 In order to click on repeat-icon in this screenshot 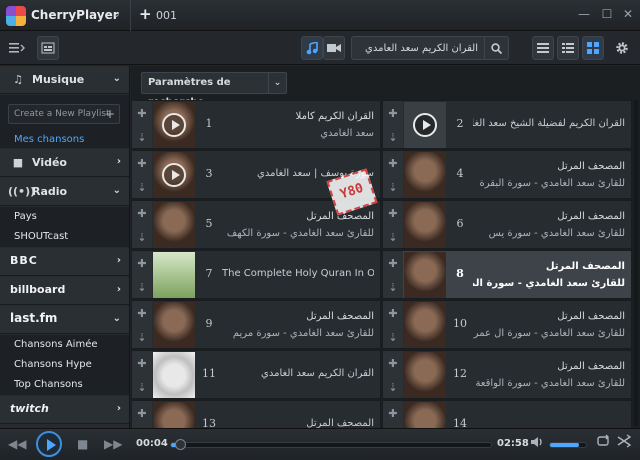, I will do `click(603, 442)`.